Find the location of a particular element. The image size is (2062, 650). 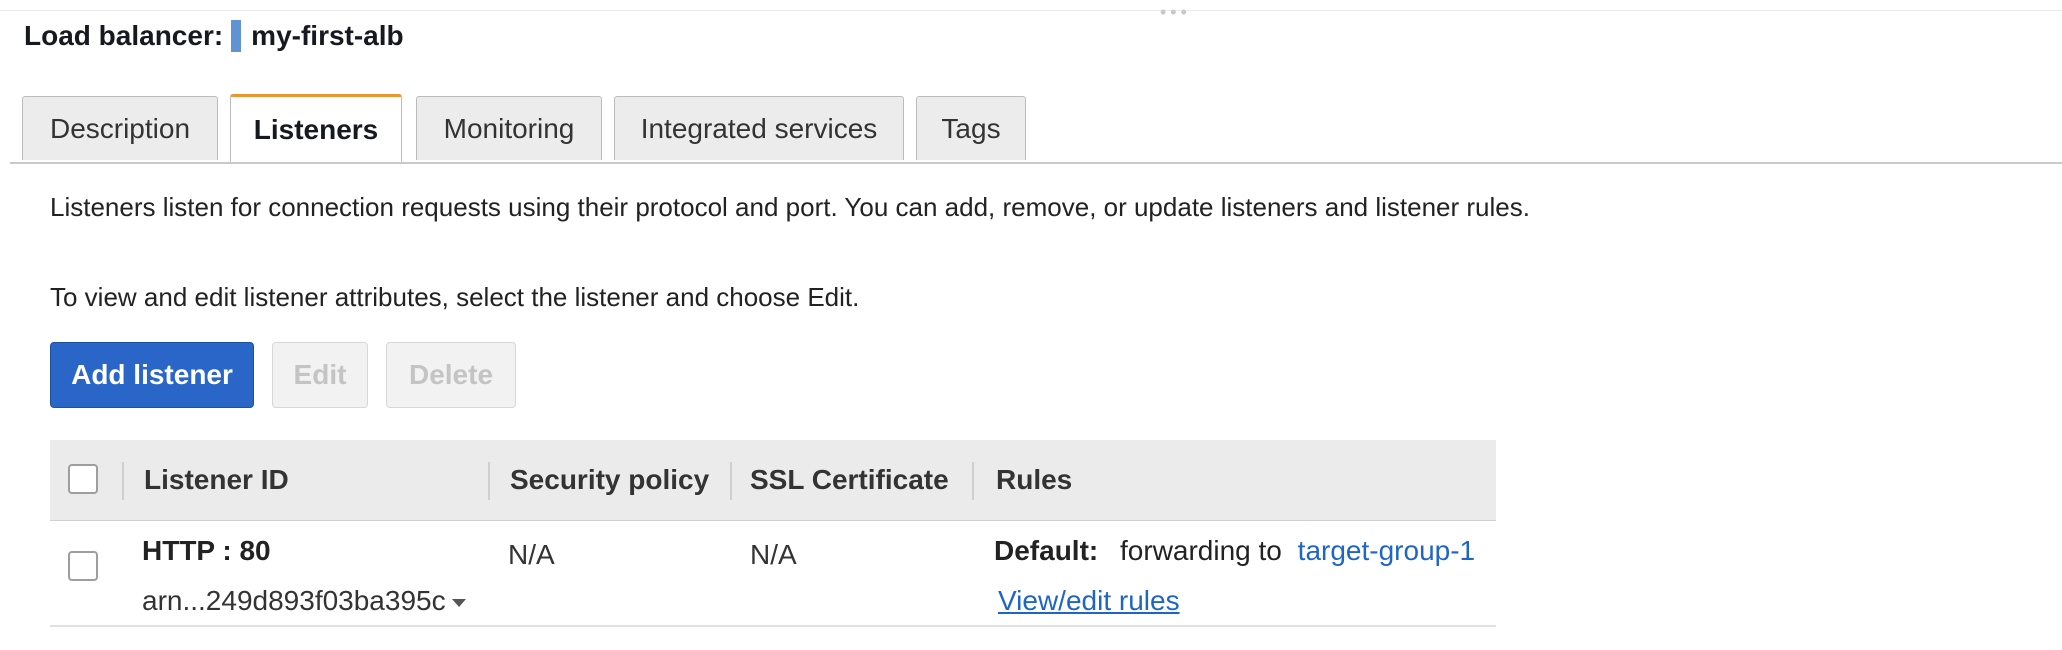

tab-tags: Tags is located at coordinates (971, 128).